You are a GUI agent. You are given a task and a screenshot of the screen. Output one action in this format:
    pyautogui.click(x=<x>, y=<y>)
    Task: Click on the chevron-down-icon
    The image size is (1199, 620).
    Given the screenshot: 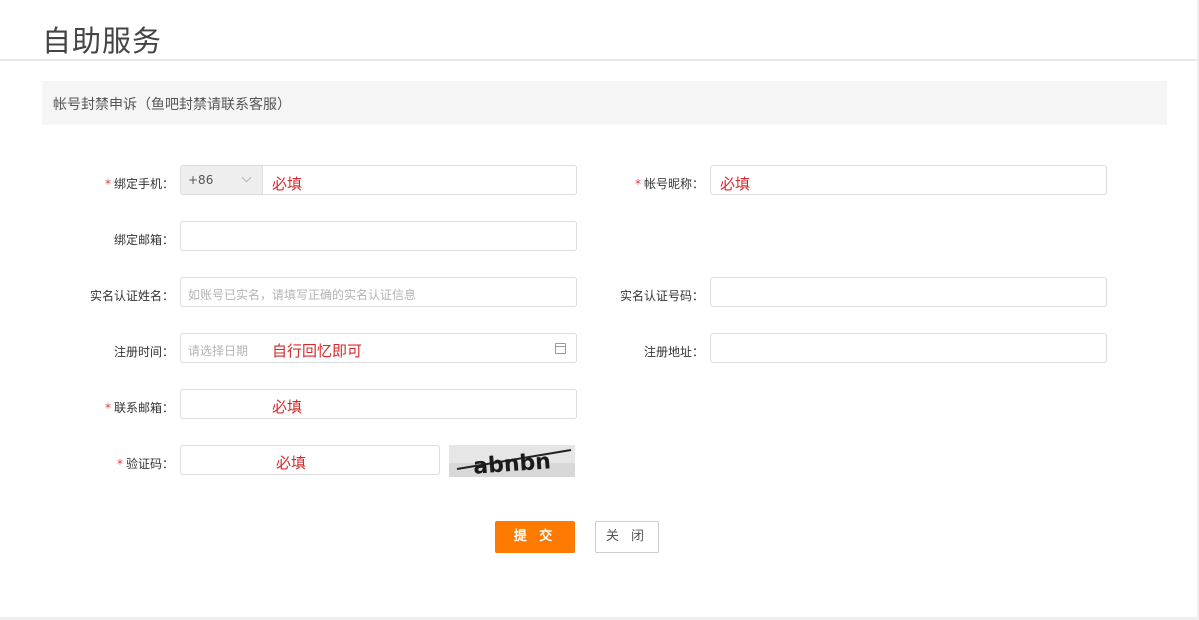 What is the action you would take?
    pyautogui.click(x=246, y=177)
    